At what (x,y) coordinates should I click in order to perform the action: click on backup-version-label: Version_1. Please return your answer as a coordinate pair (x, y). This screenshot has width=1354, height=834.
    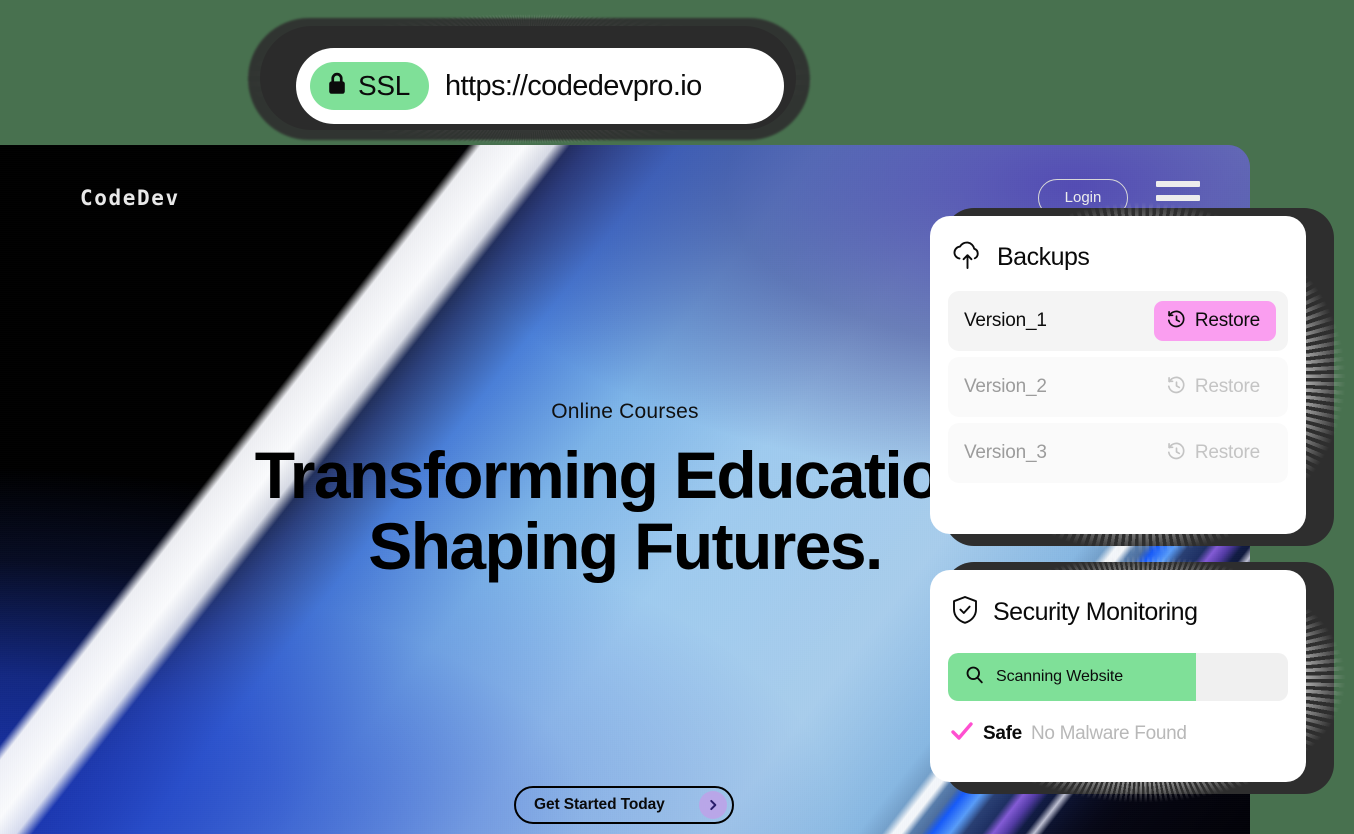
    Looking at the image, I should click on (1005, 320).